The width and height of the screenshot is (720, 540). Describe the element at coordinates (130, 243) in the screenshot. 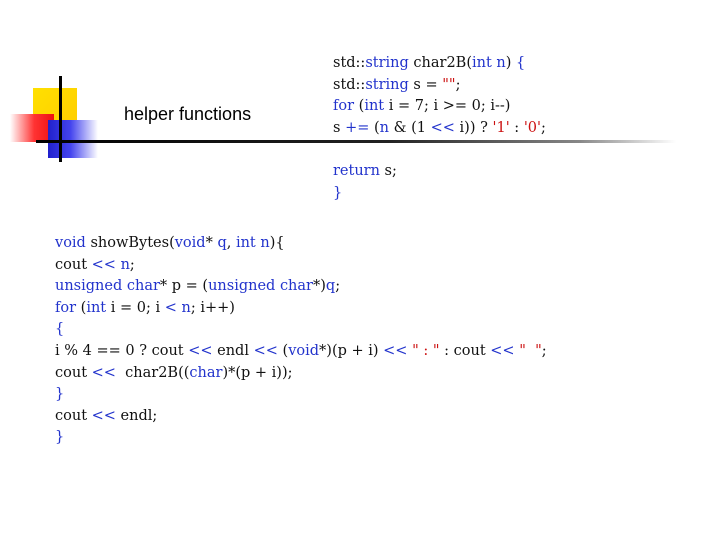

I see `code-token: showBytes(` at that location.